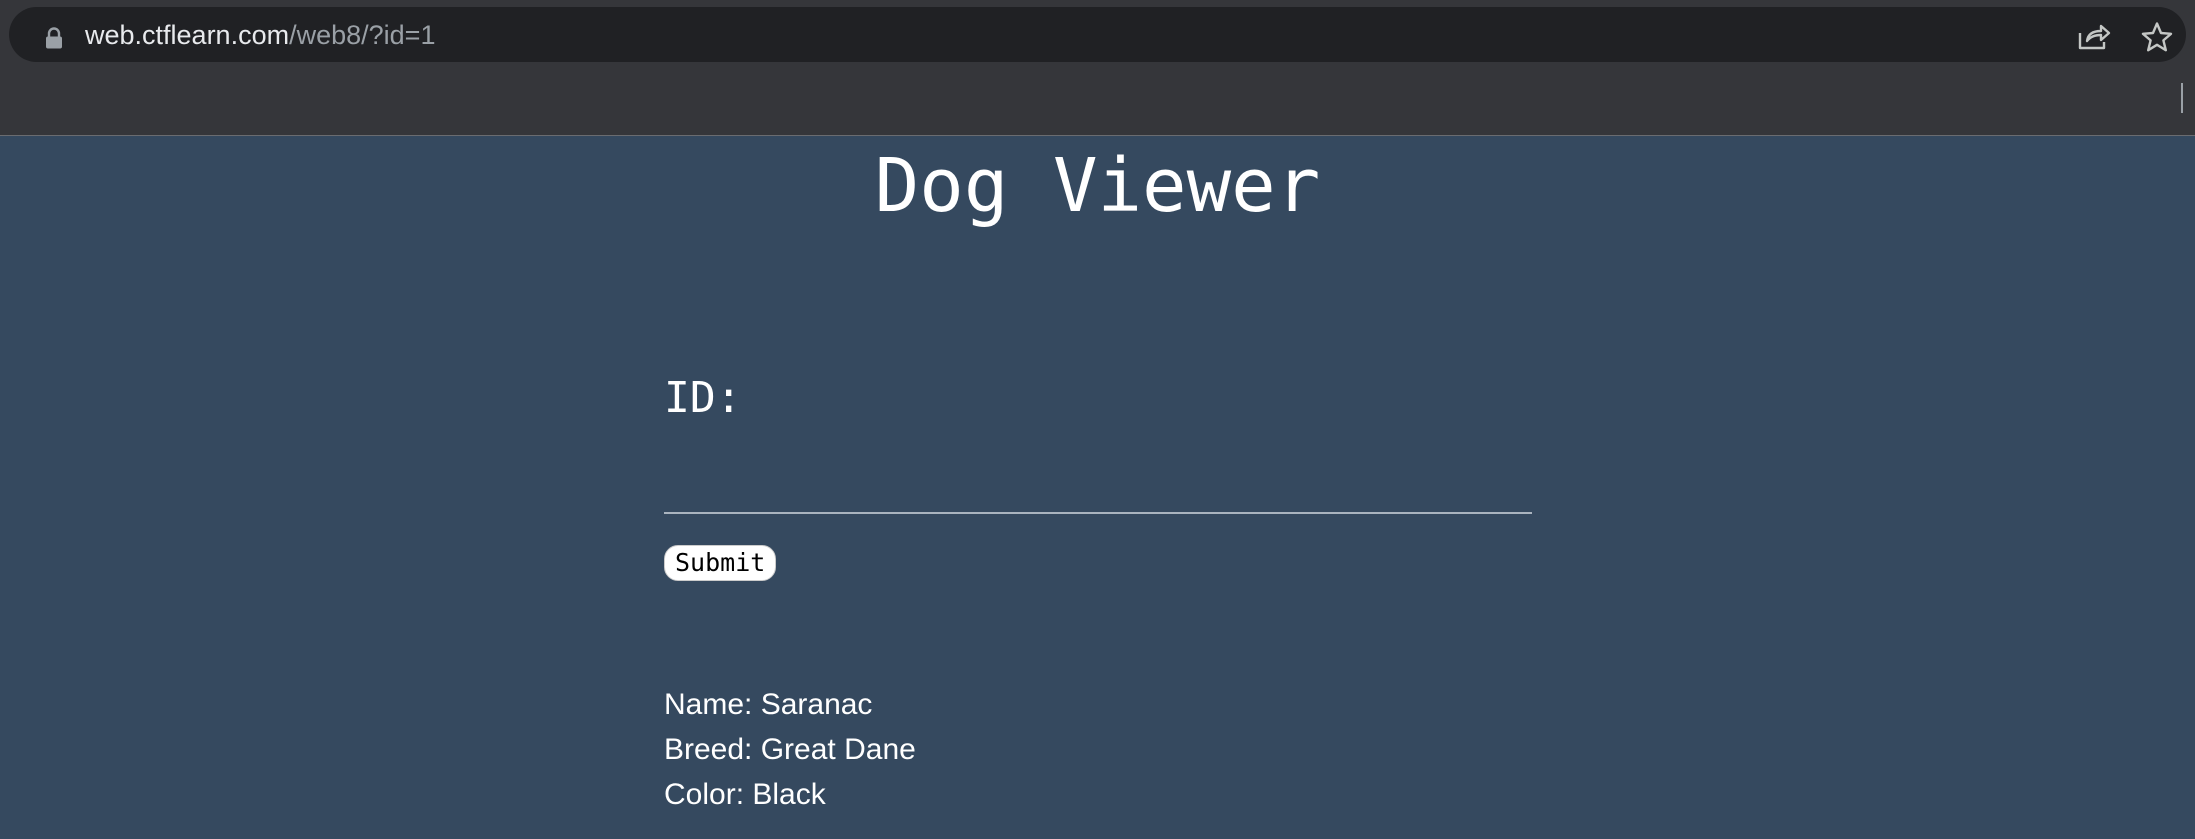 The height and width of the screenshot is (839, 2195). What do you see at coordinates (2182, 98) in the screenshot?
I see `toolbar-divider` at bounding box center [2182, 98].